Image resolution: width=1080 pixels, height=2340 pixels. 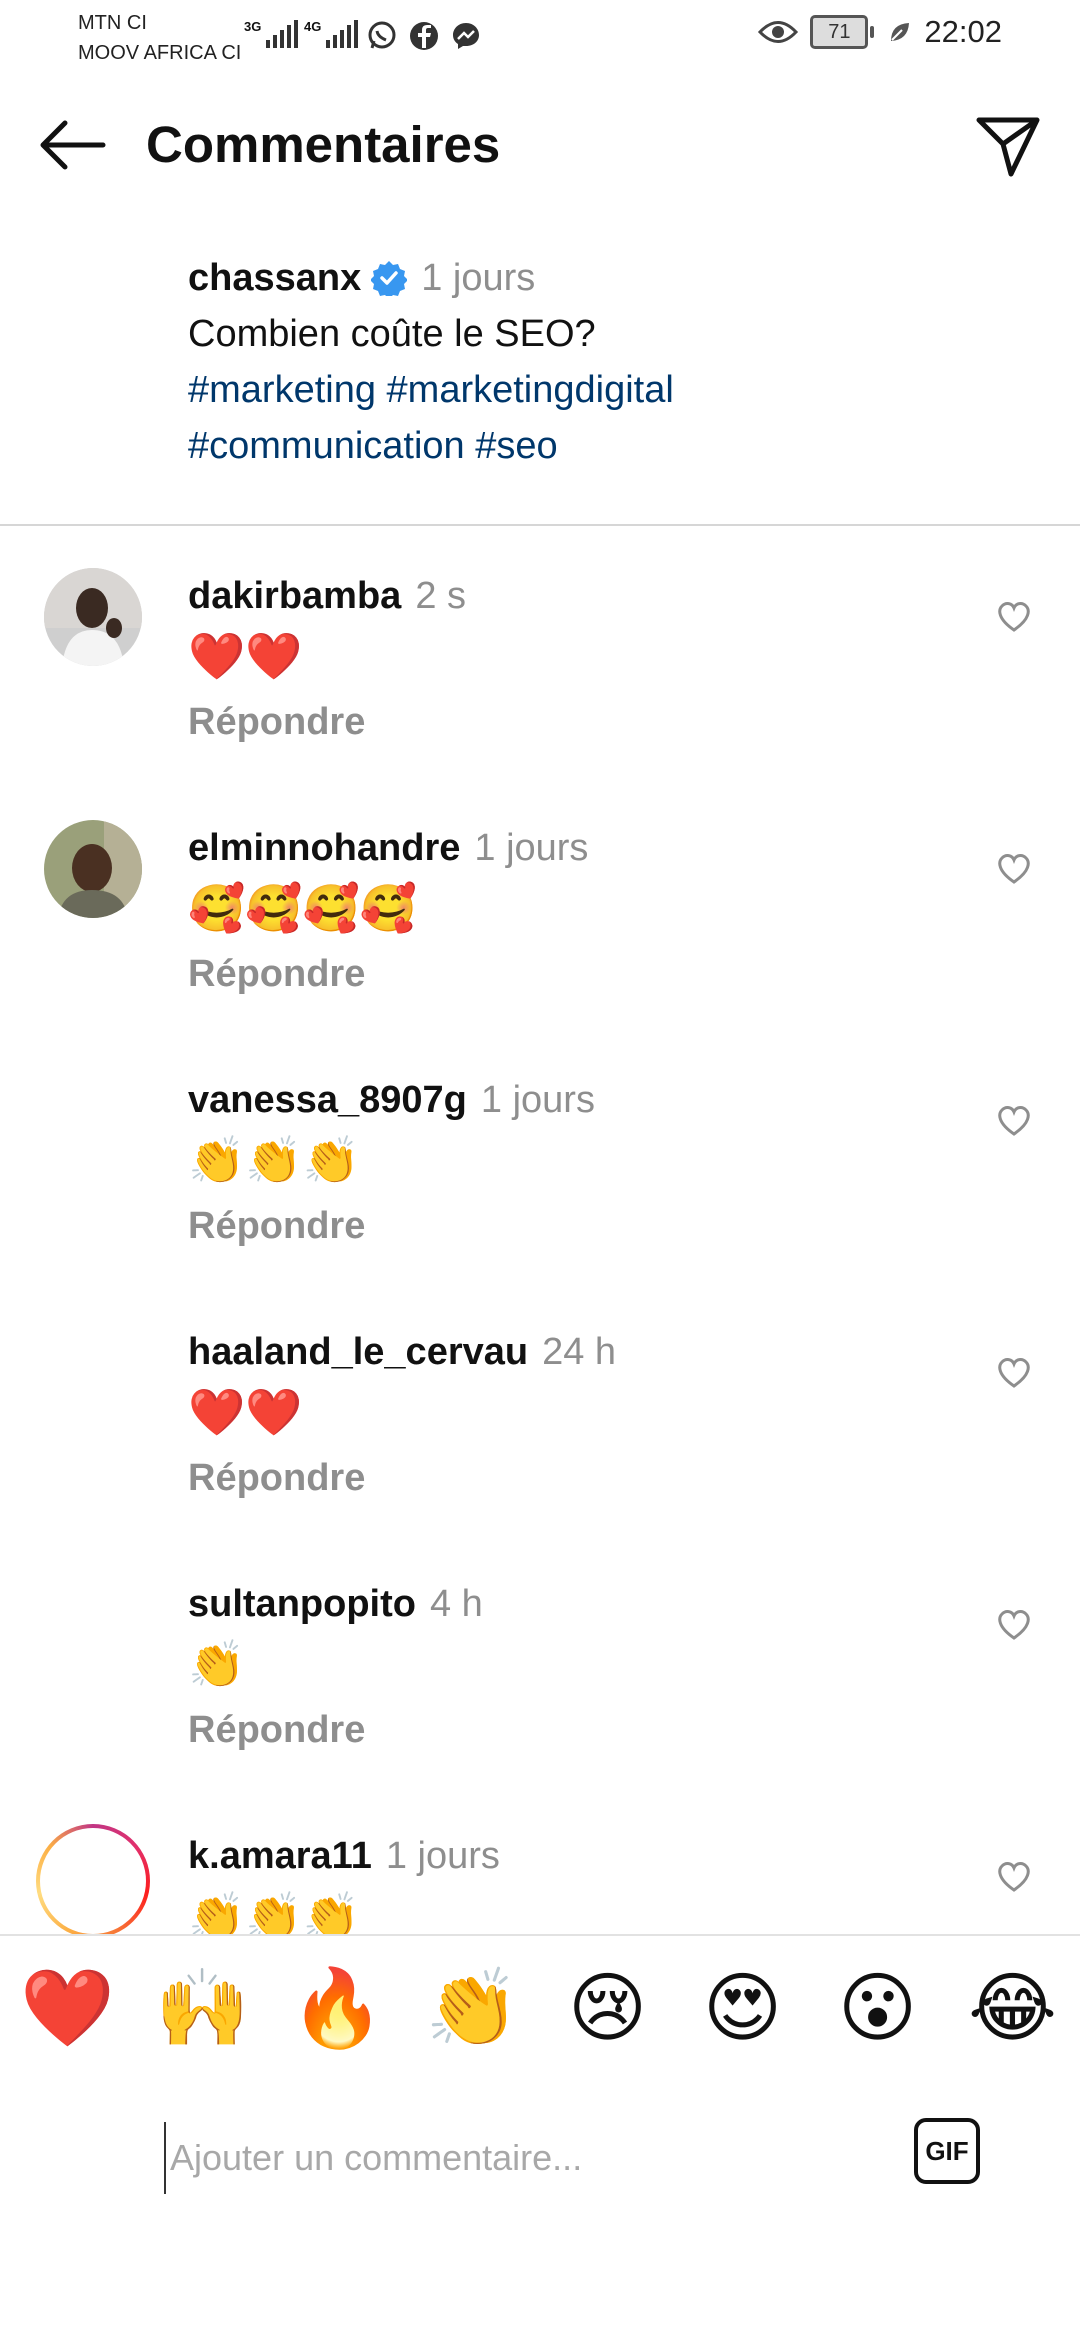 What do you see at coordinates (93, 1879) in the screenshot?
I see `story-ring-avatar` at bounding box center [93, 1879].